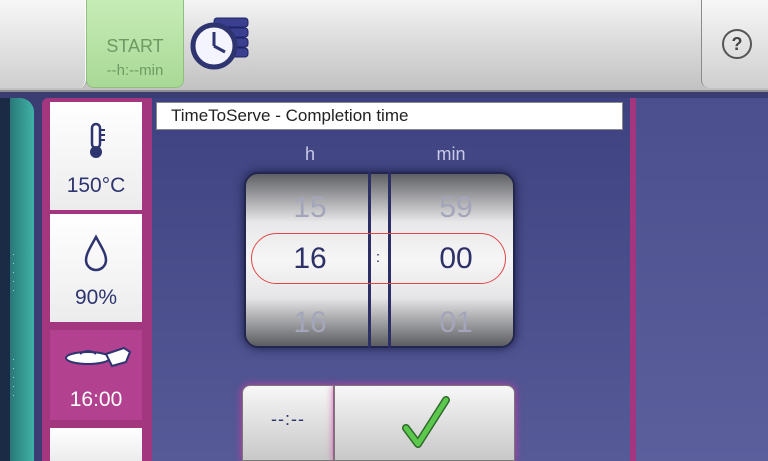 The width and height of the screenshot is (768, 461). Describe the element at coordinates (288, 423) in the screenshot. I see `clear-time-button: --:--` at that location.